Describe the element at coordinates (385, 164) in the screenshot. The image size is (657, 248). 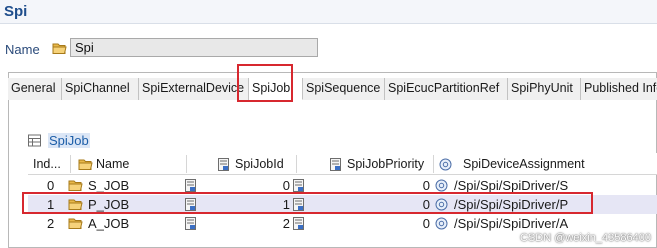
I see `column-header-spijobpriority: SpiJobPriority` at that location.